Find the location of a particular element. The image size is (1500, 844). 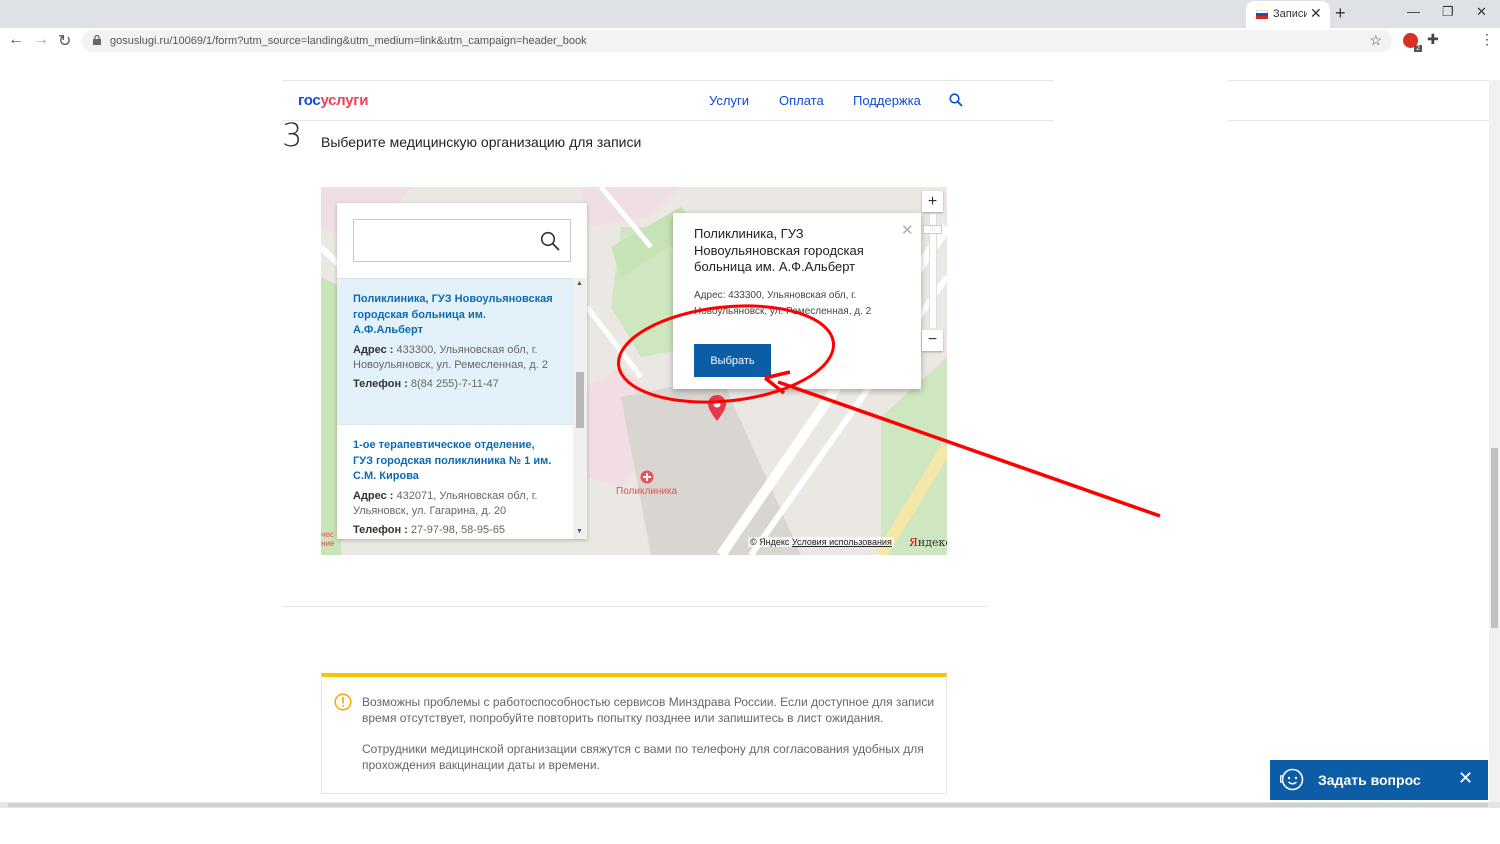

map-edge-label: чес ние is located at coordinates (328, 539).